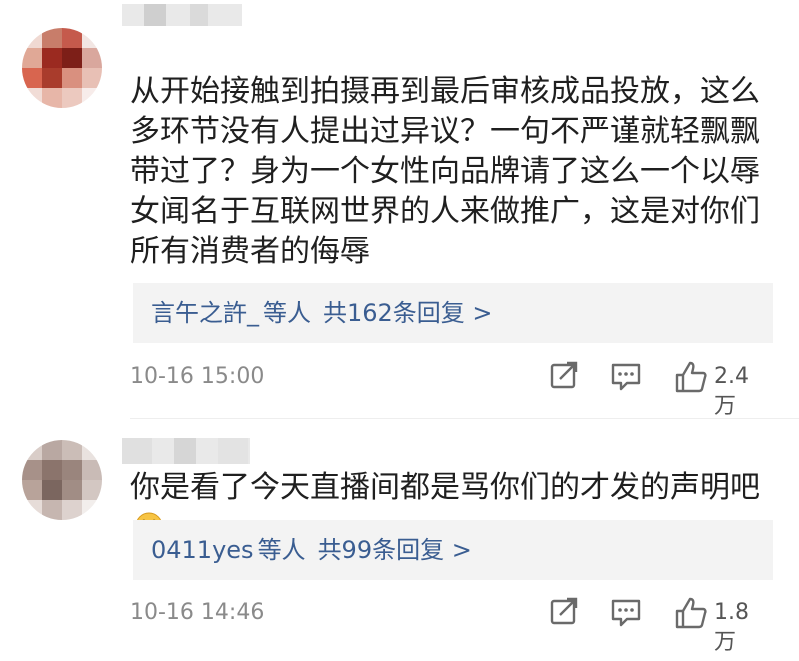 The width and height of the screenshot is (799, 661). What do you see at coordinates (197, 612) in the screenshot?
I see `timestamp: 10-16 14:46` at bounding box center [197, 612].